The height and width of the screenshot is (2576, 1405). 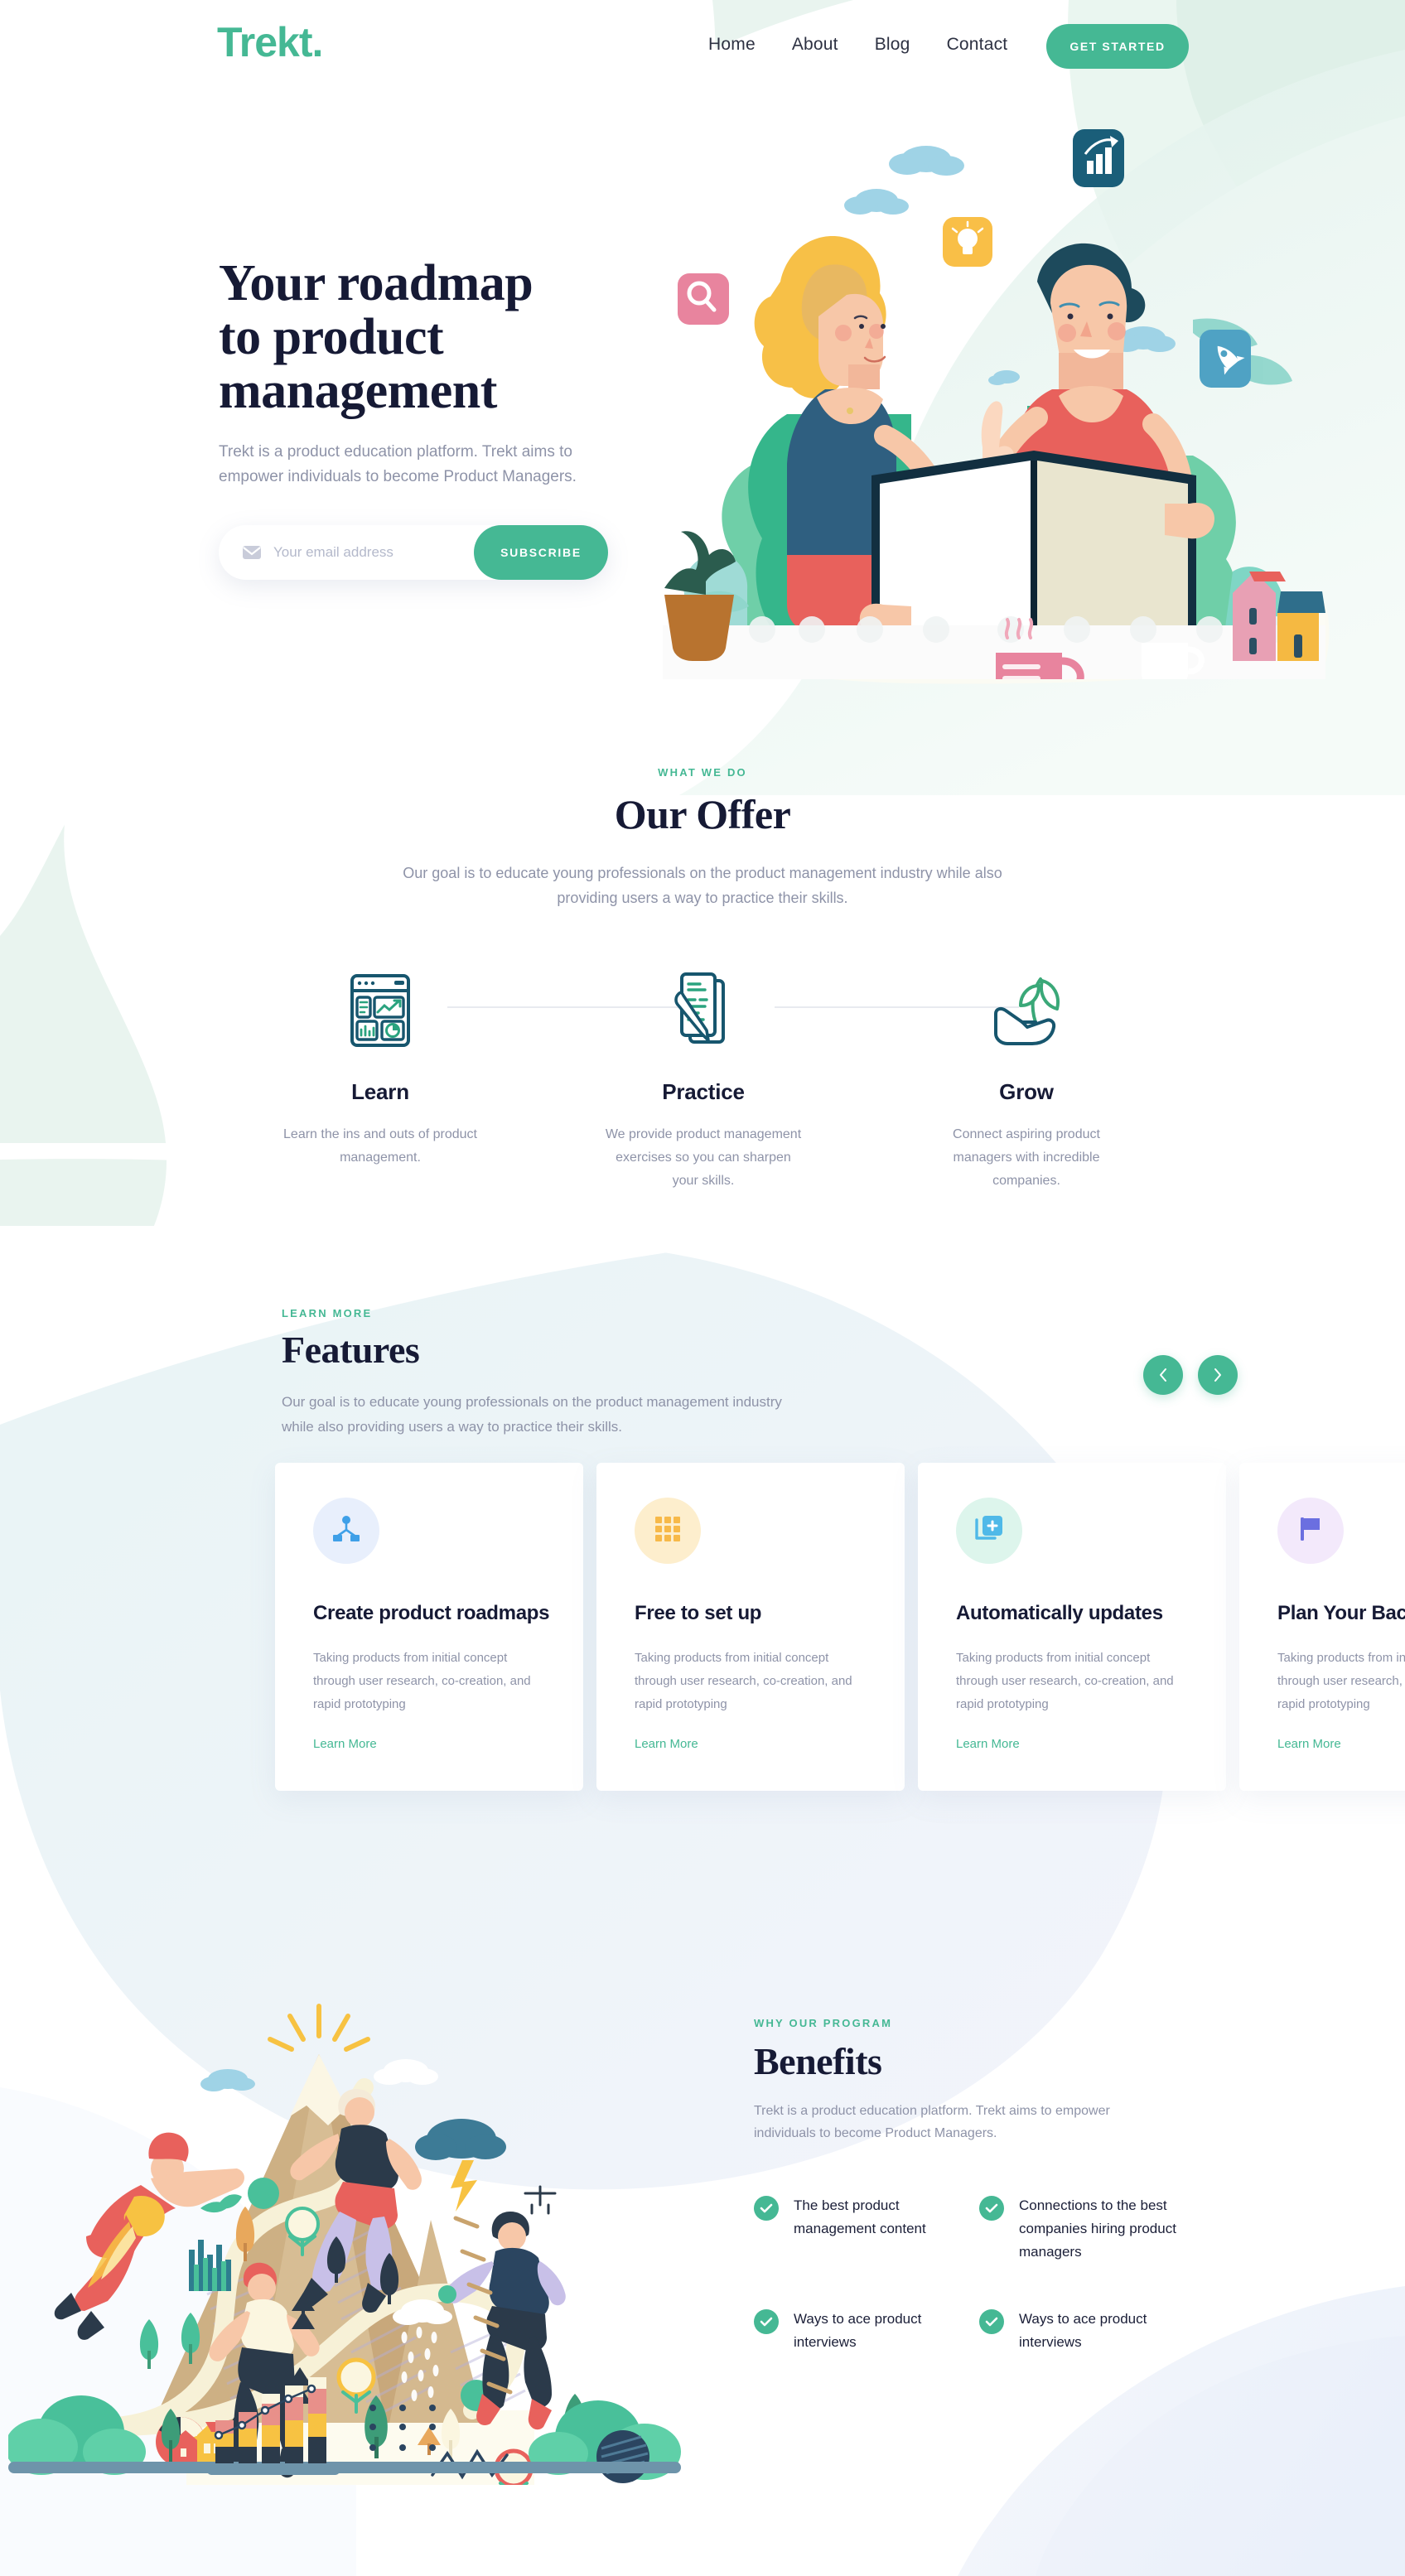 I want to click on envelope-icon, so click(x=252, y=552).